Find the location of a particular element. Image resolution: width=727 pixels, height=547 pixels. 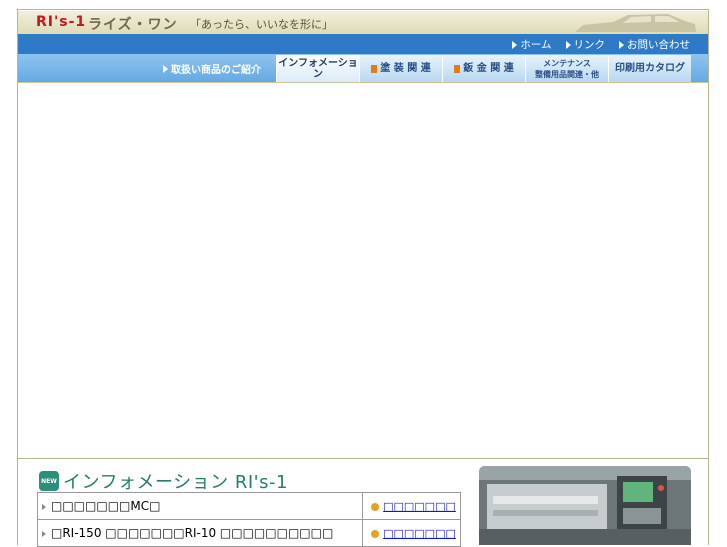

top-nav: ホーム リンク お問い合わせ is located at coordinates (363, 44).